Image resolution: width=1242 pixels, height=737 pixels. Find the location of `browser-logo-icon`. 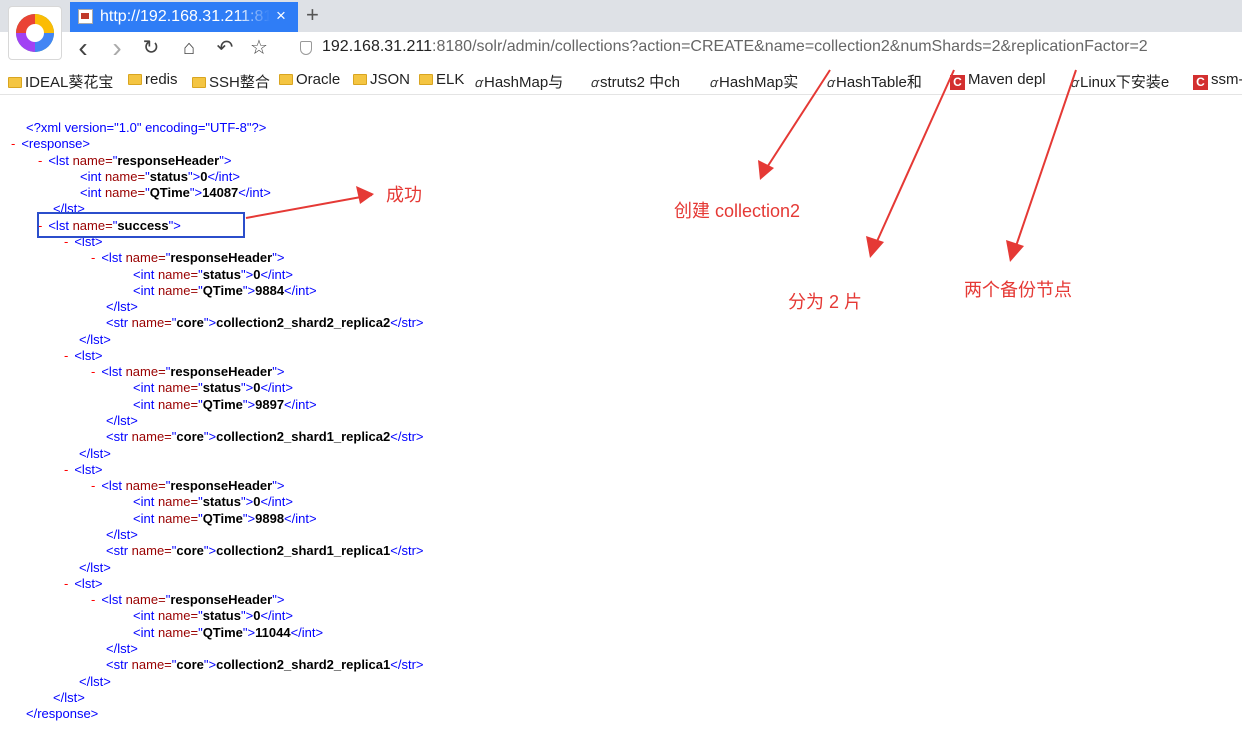

browser-logo-icon is located at coordinates (35, 33).